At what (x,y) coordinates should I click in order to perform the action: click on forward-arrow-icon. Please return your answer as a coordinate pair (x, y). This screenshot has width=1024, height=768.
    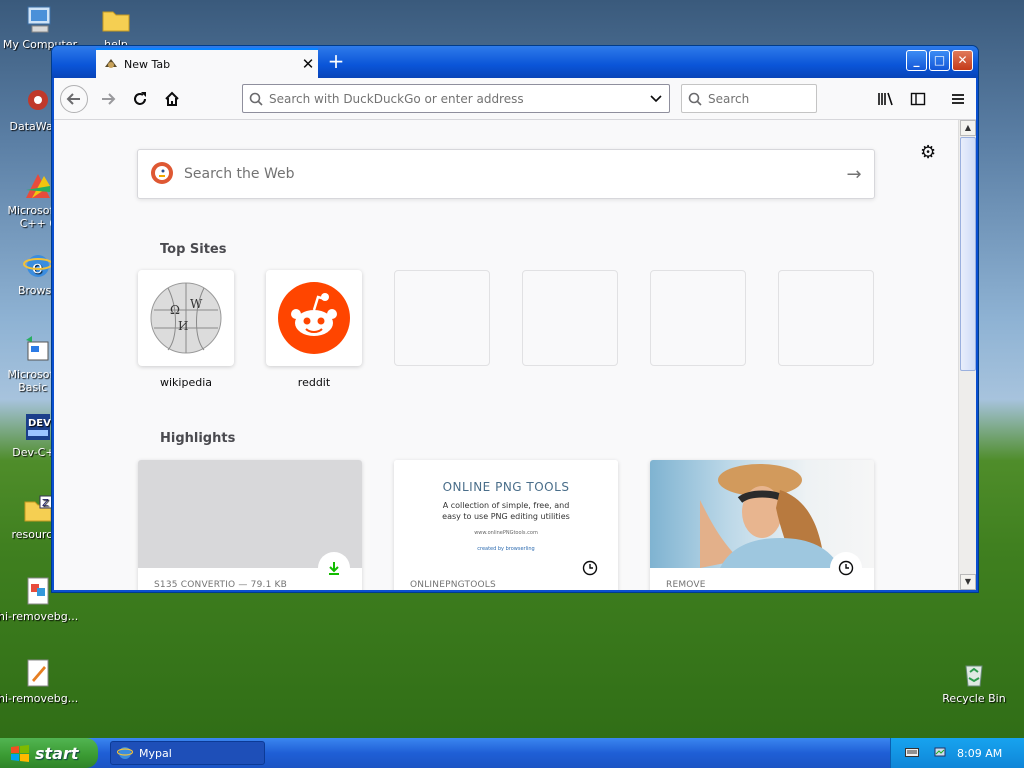
    Looking at the image, I should click on (109, 99).